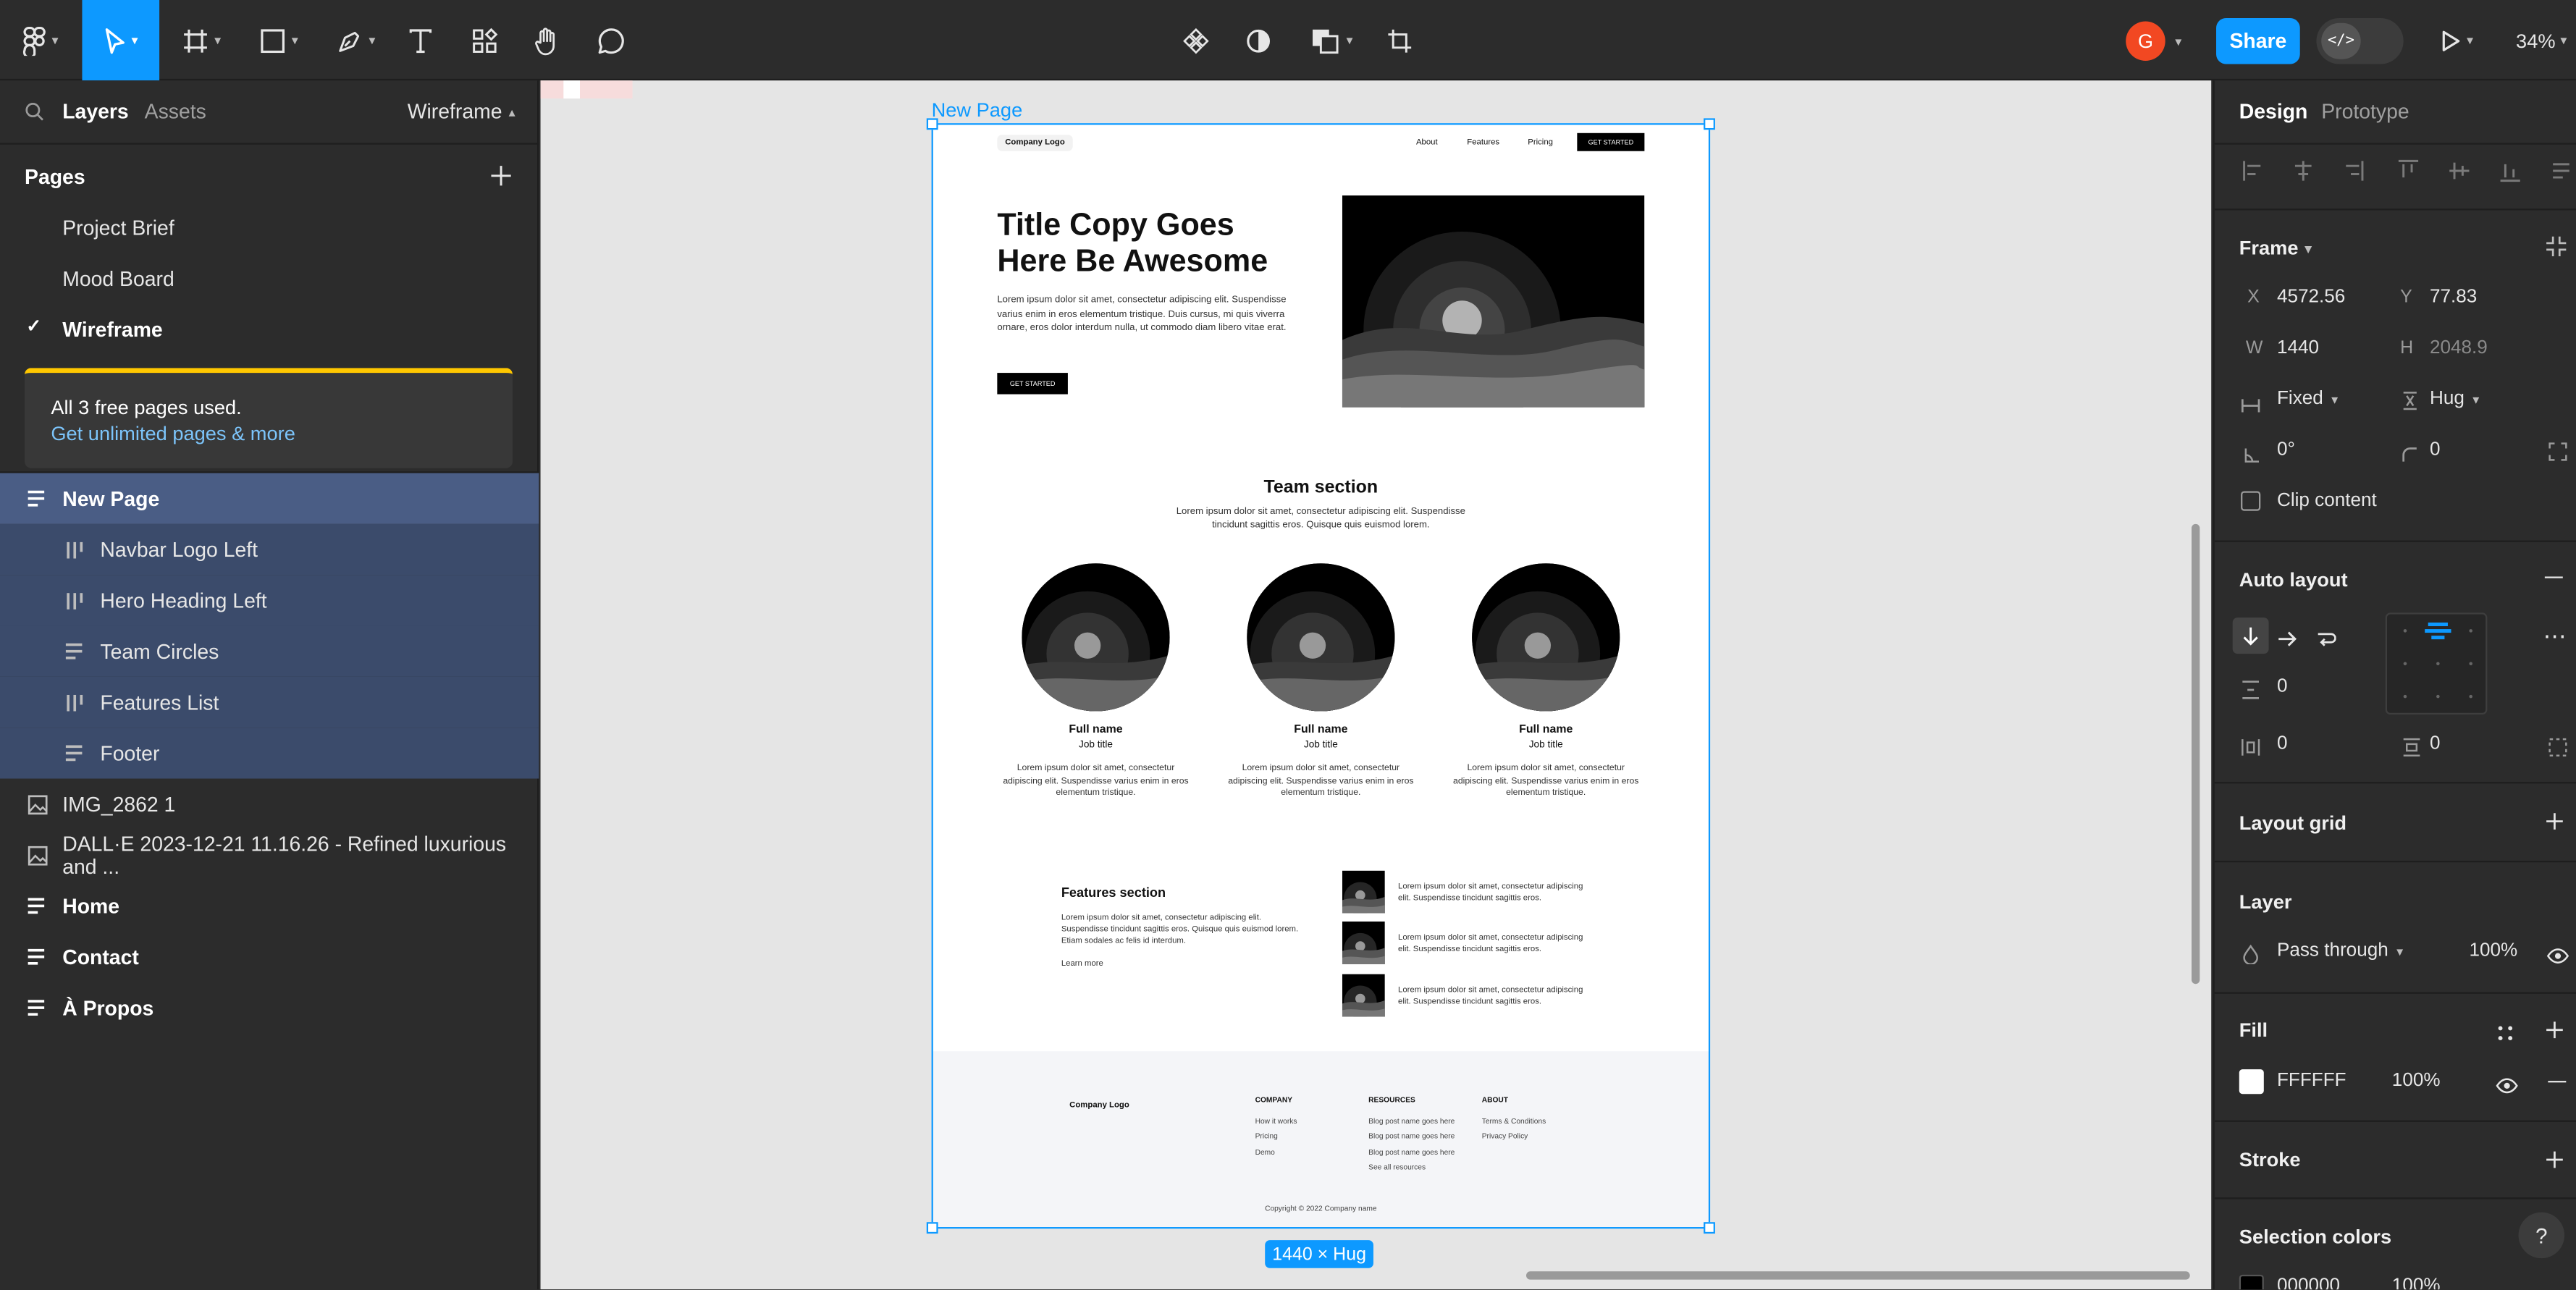 The image size is (2576, 1290). Describe the element at coordinates (2282, 686) in the screenshot. I see `gap-input: 0` at that location.